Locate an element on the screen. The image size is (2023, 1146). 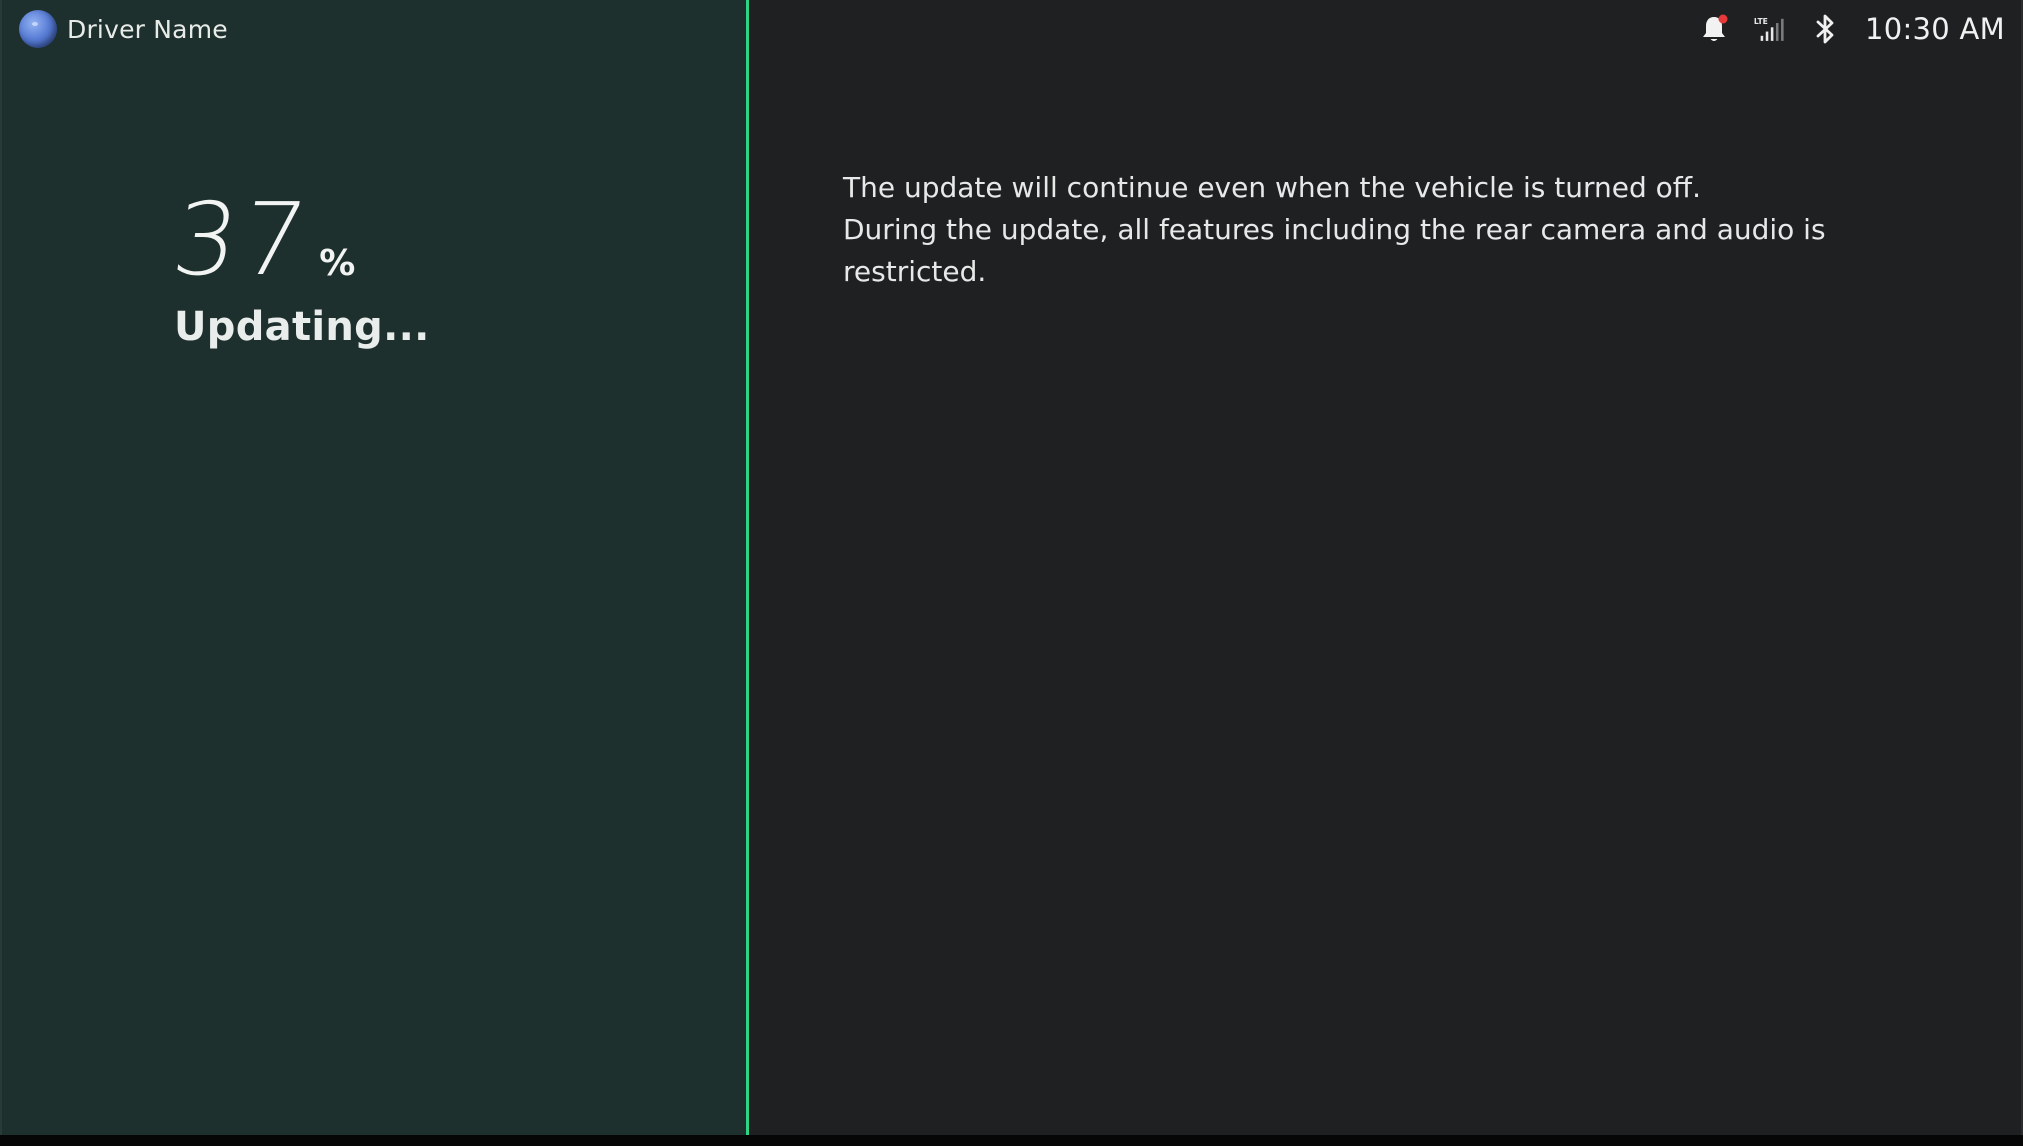
status-bar-right: LTE 10:30 AM is located at coordinates (1851, 29).